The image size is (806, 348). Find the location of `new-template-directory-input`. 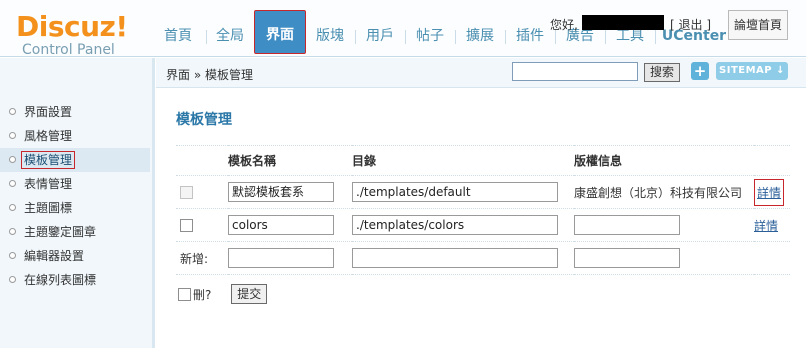

new-template-directory-input is located at coordinates (455, 258).